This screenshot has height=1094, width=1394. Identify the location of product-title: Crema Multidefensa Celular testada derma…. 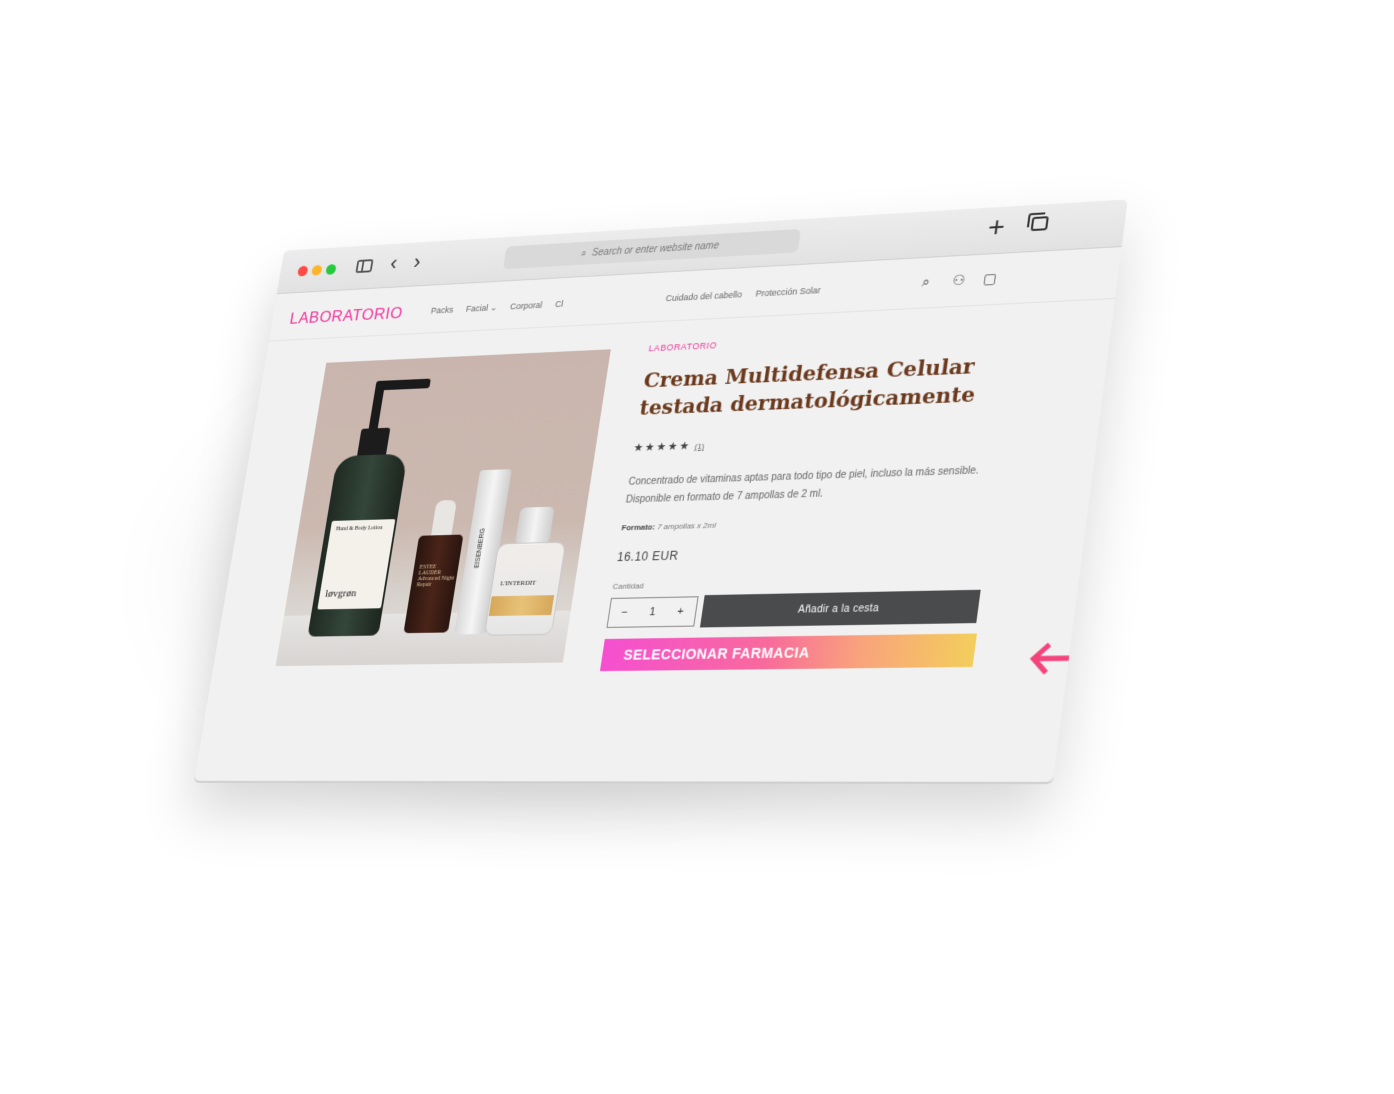
(842, 385).